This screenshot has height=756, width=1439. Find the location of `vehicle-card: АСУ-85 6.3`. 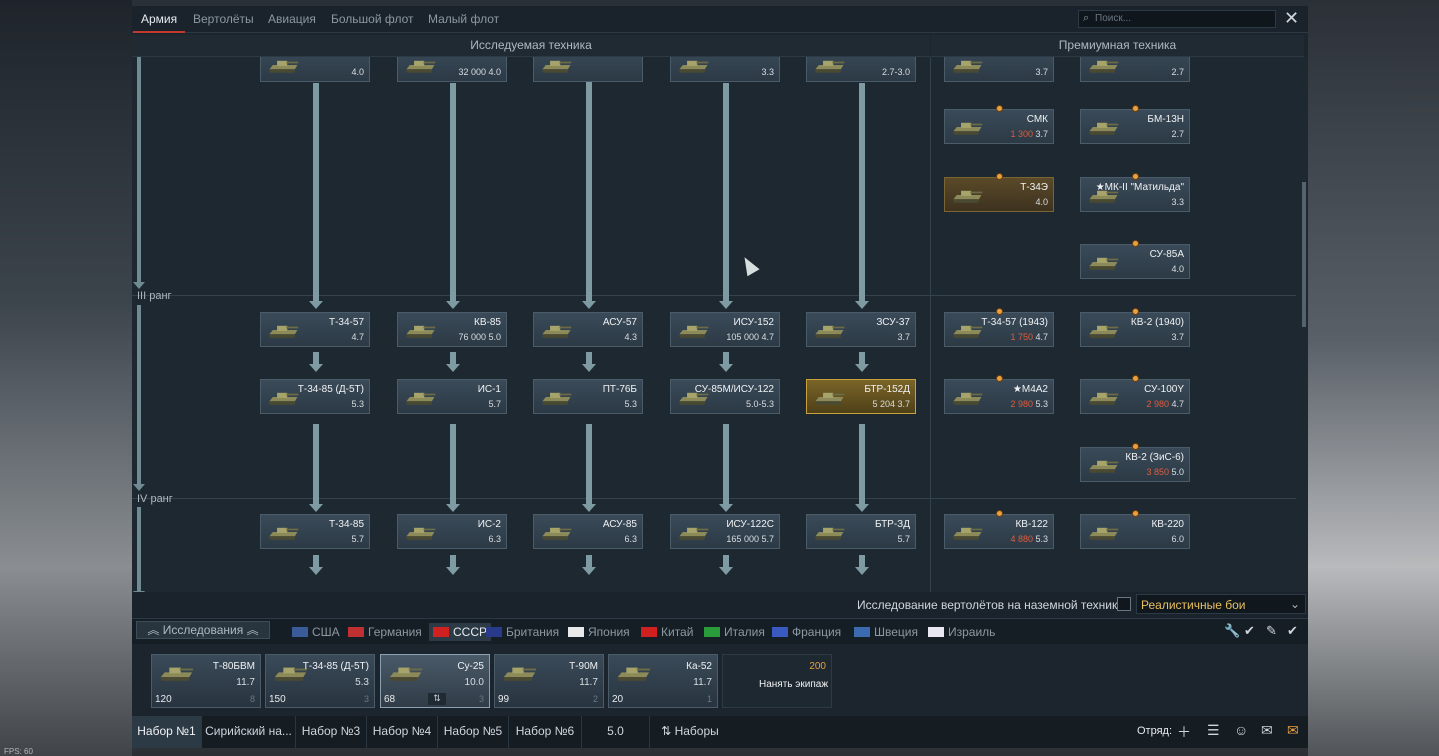

vehicle-card: АСУ-85 6.3 is located at coordinates (588, 531).